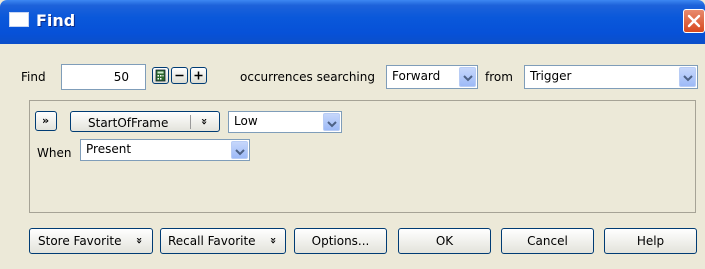 The height and width of the screenshot is (269, 705). I want to click on direction-select: Forward, so click(432, 77).